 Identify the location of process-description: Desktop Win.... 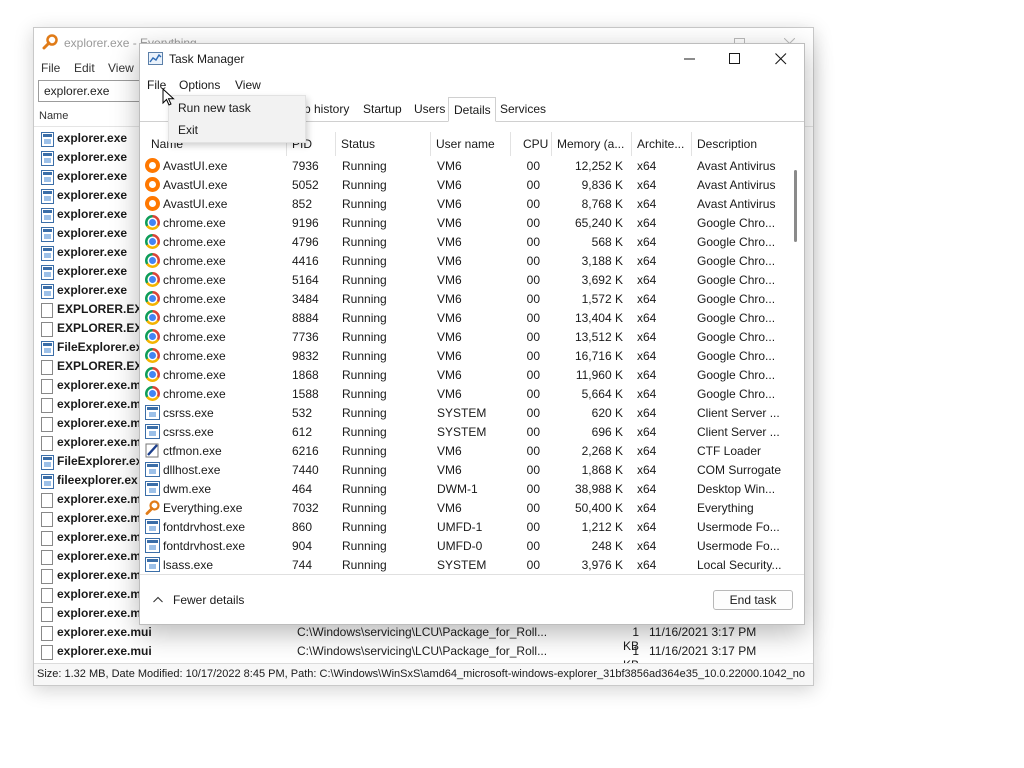
(736, 489).